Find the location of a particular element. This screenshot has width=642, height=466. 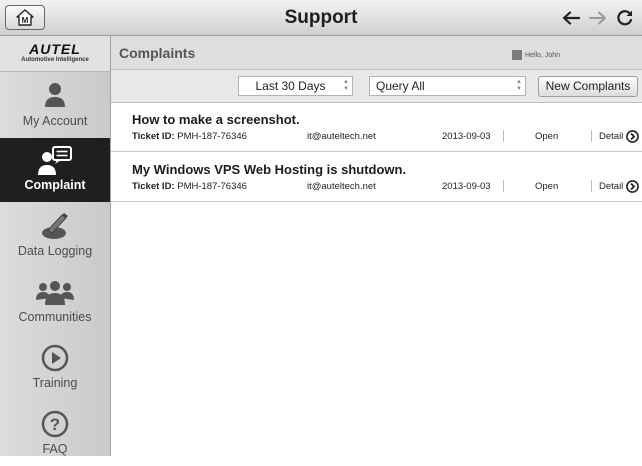

forward-button is located at coordinates (598, 18).